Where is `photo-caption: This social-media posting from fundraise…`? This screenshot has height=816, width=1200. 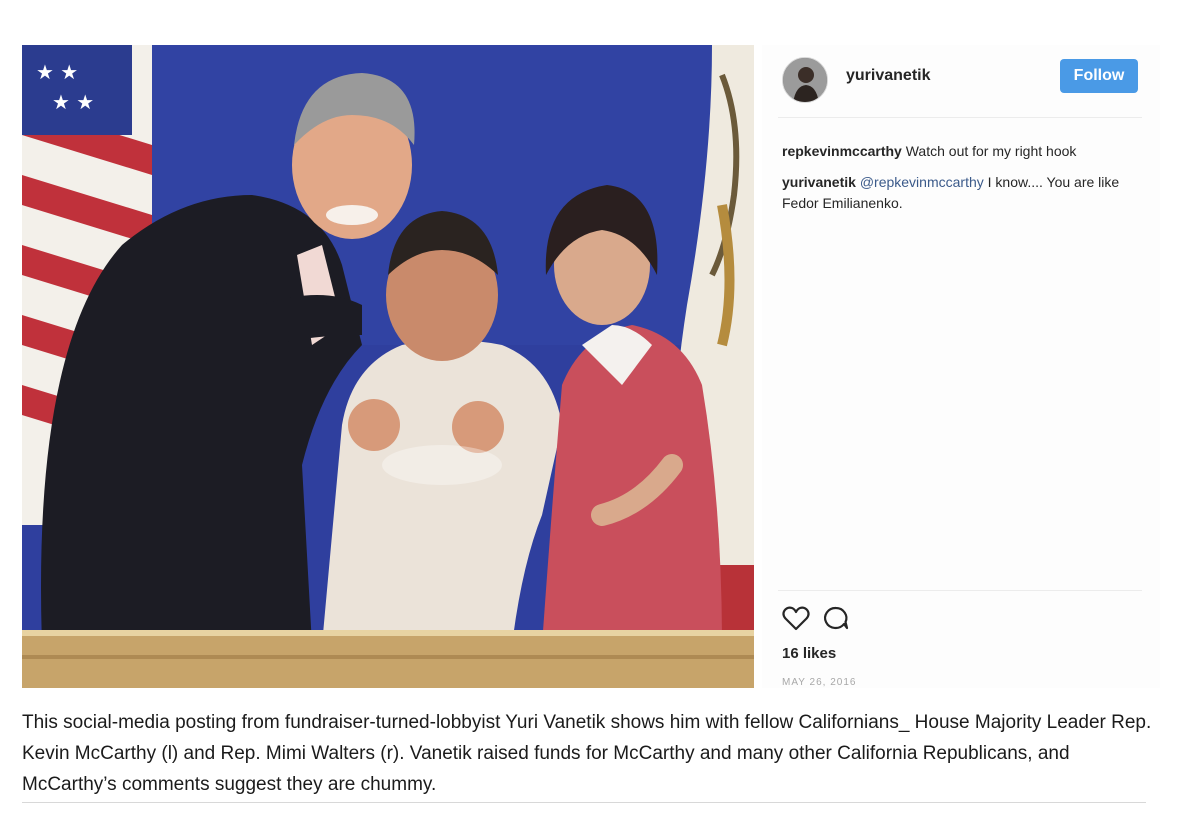
photo-caption: This social-media posting from fundraise… is located at coordinates (587, 753).